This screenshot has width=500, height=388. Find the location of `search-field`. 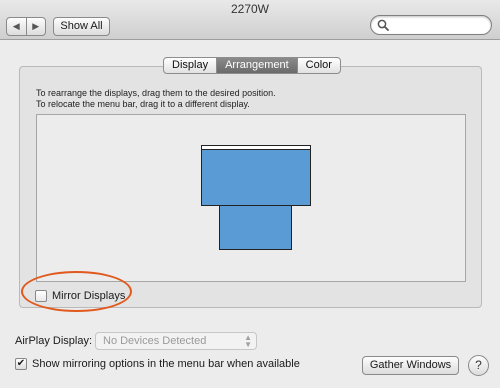

search-field is located at coordinates (431, 25).